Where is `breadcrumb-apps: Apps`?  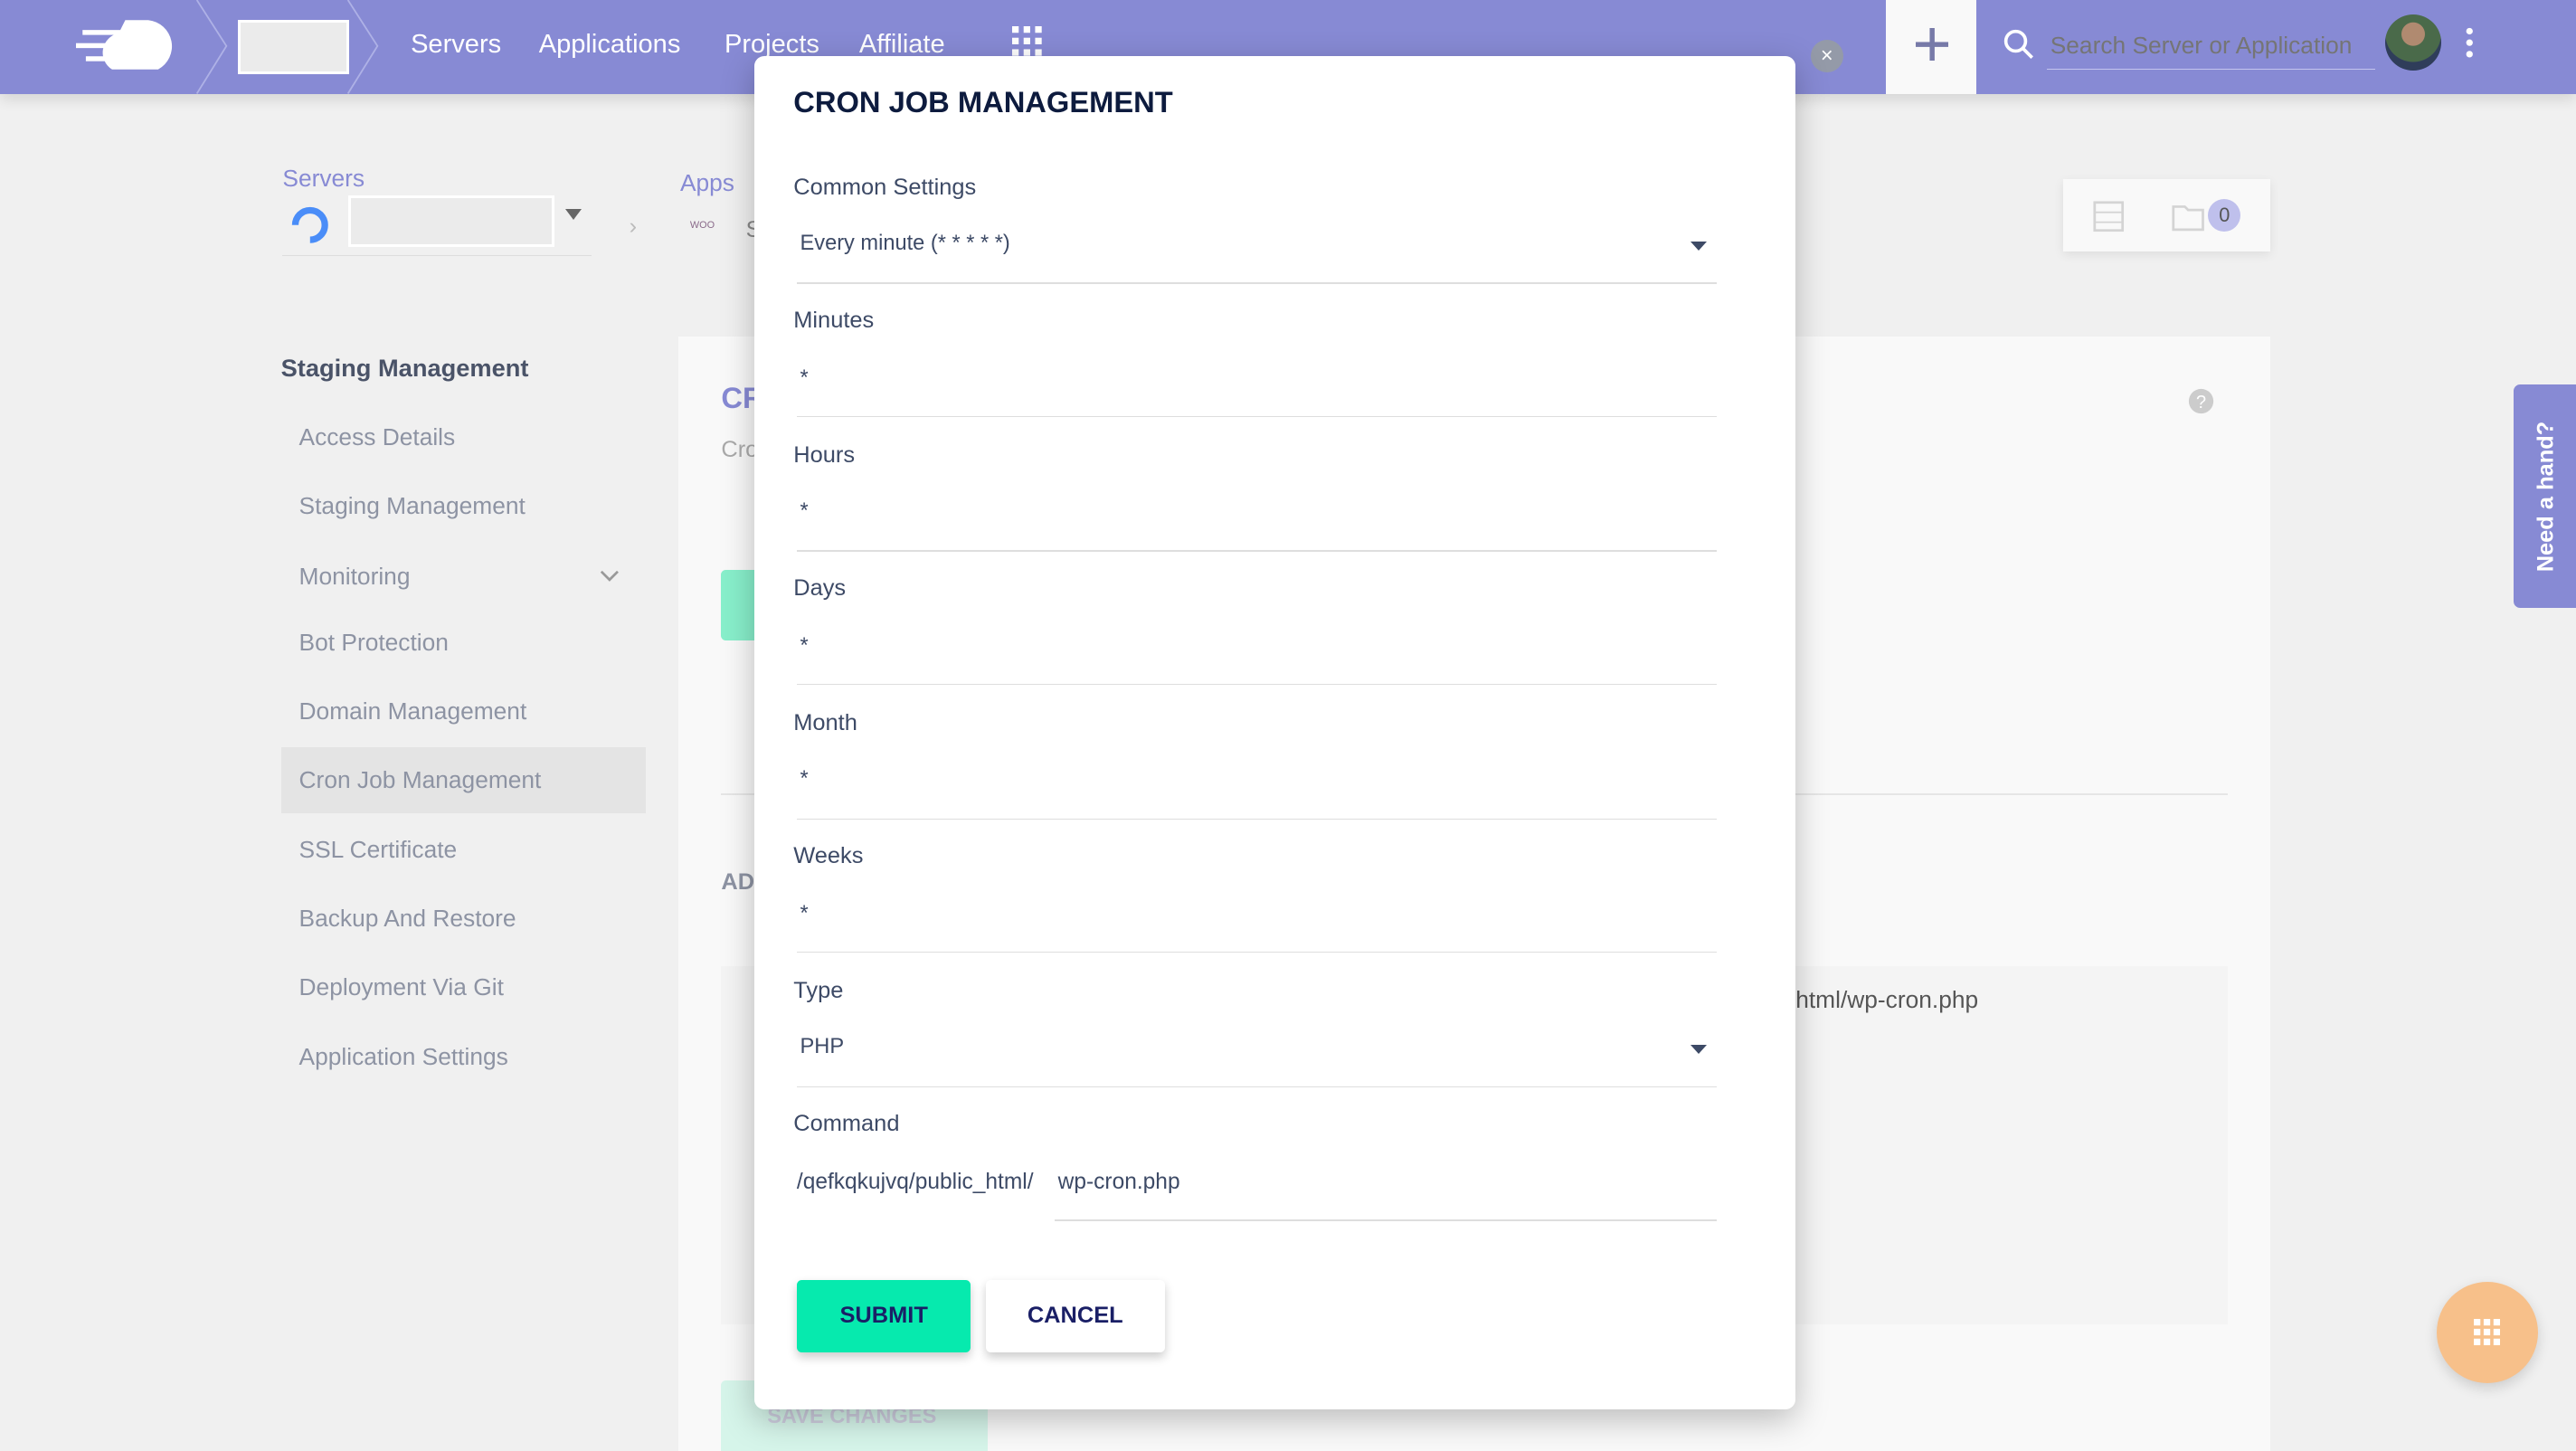 breadcrumb-apps: Apps is located at coordinates (707, 183).